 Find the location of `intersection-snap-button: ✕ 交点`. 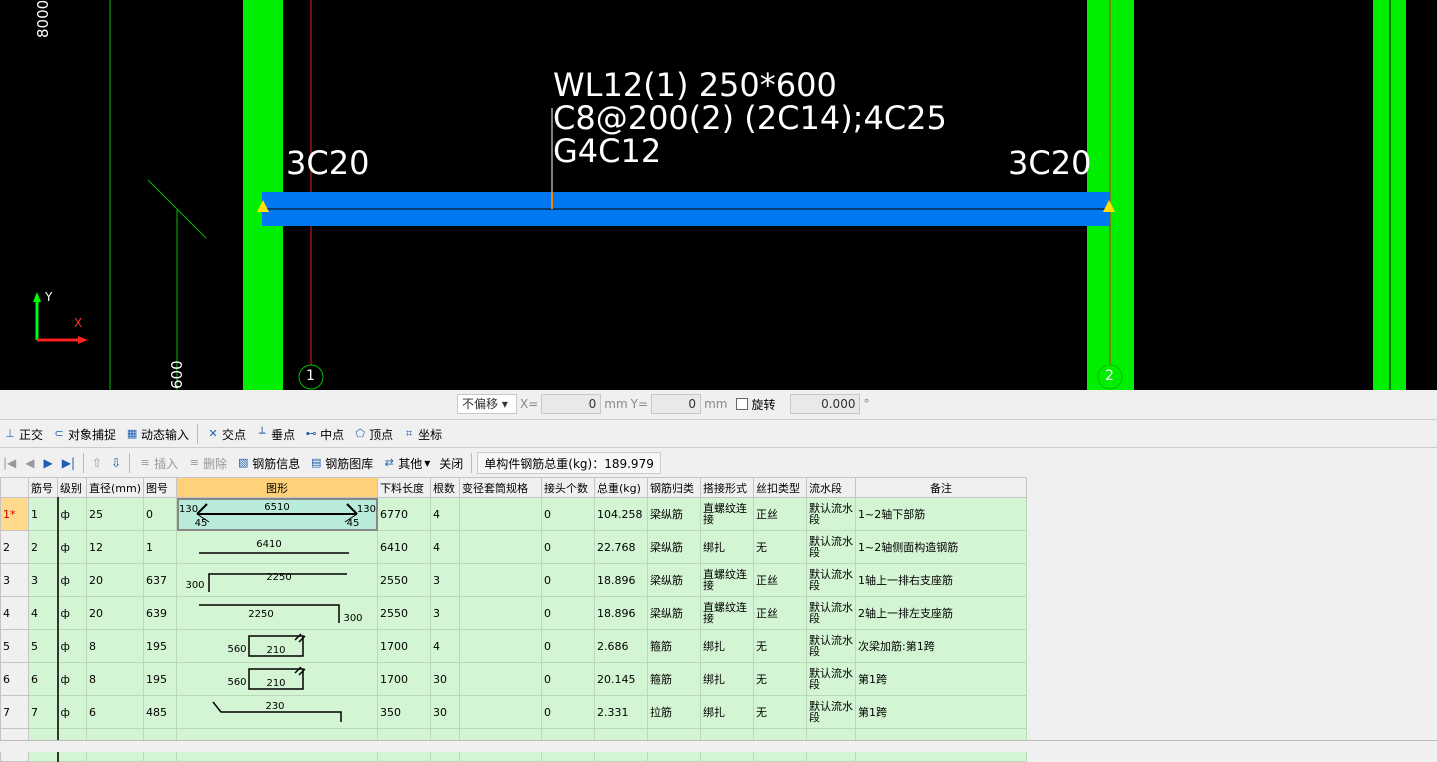

intersection-snap-button: ✕ 交点 is located at coordinates (226, 434).